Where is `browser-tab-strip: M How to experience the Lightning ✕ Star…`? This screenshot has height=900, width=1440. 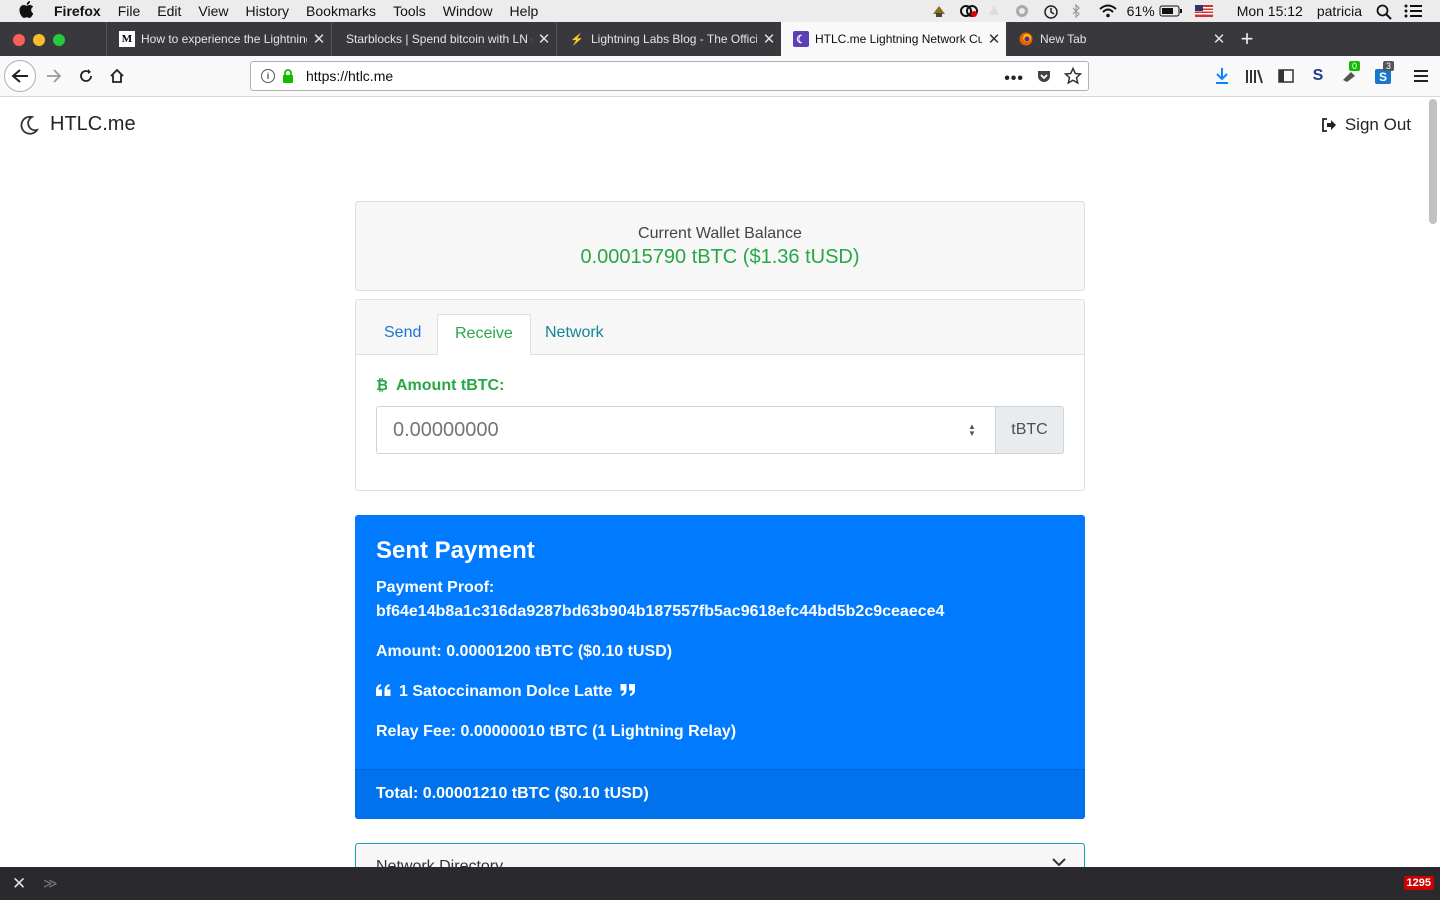
browser-tab-strip: M How to experience the Lightning ✕ Star… is located at coordinates (720, 39).